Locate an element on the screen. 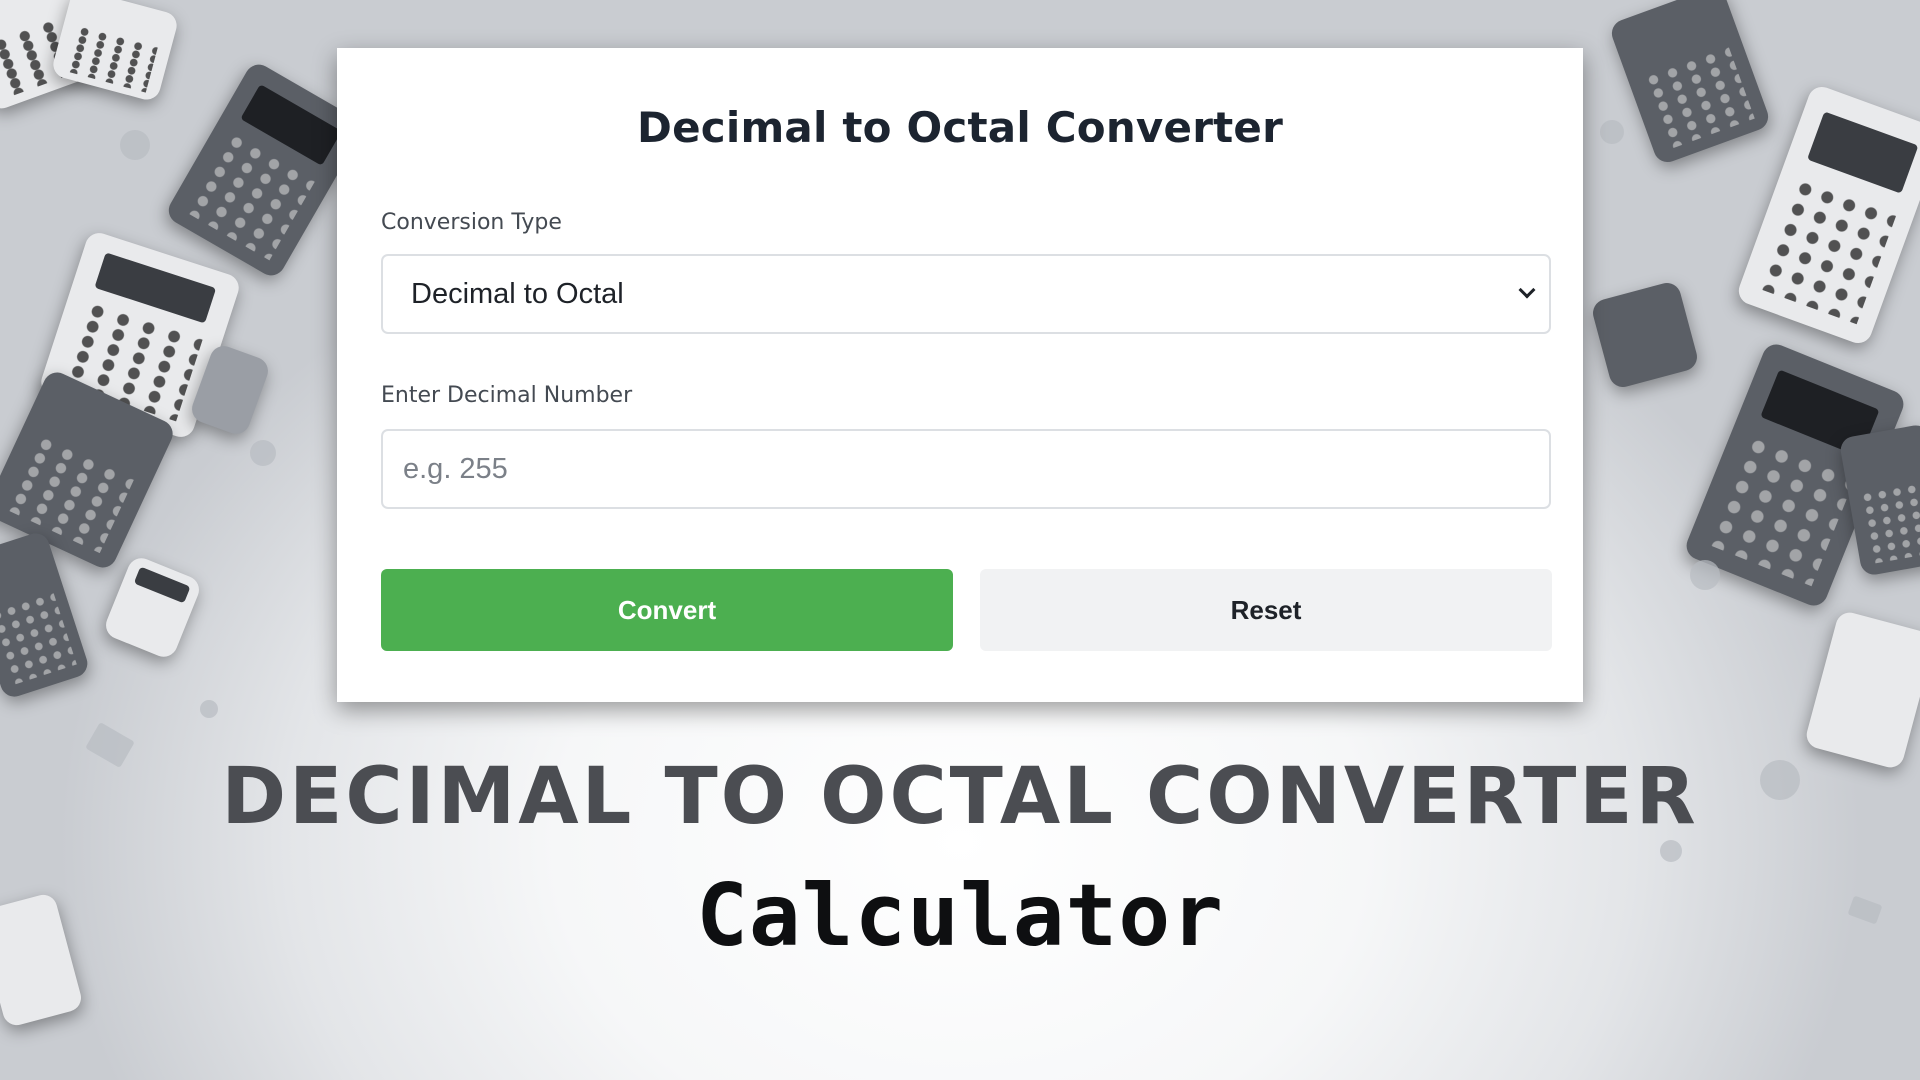 Image resolution: width=1920 pixels, height=1080 pixels. card-title: Decimal to Octal Converter is located at coordinates (960, 127).